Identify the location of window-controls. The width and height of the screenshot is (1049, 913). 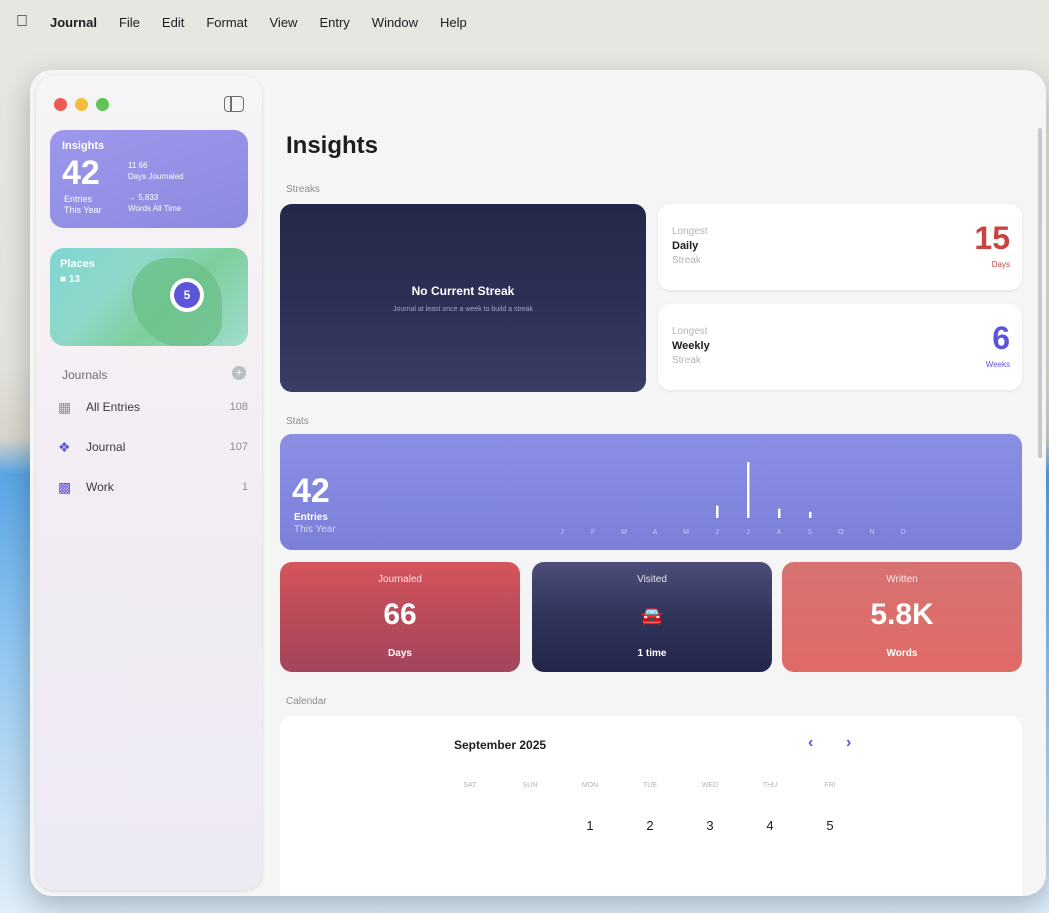
(81, 104).